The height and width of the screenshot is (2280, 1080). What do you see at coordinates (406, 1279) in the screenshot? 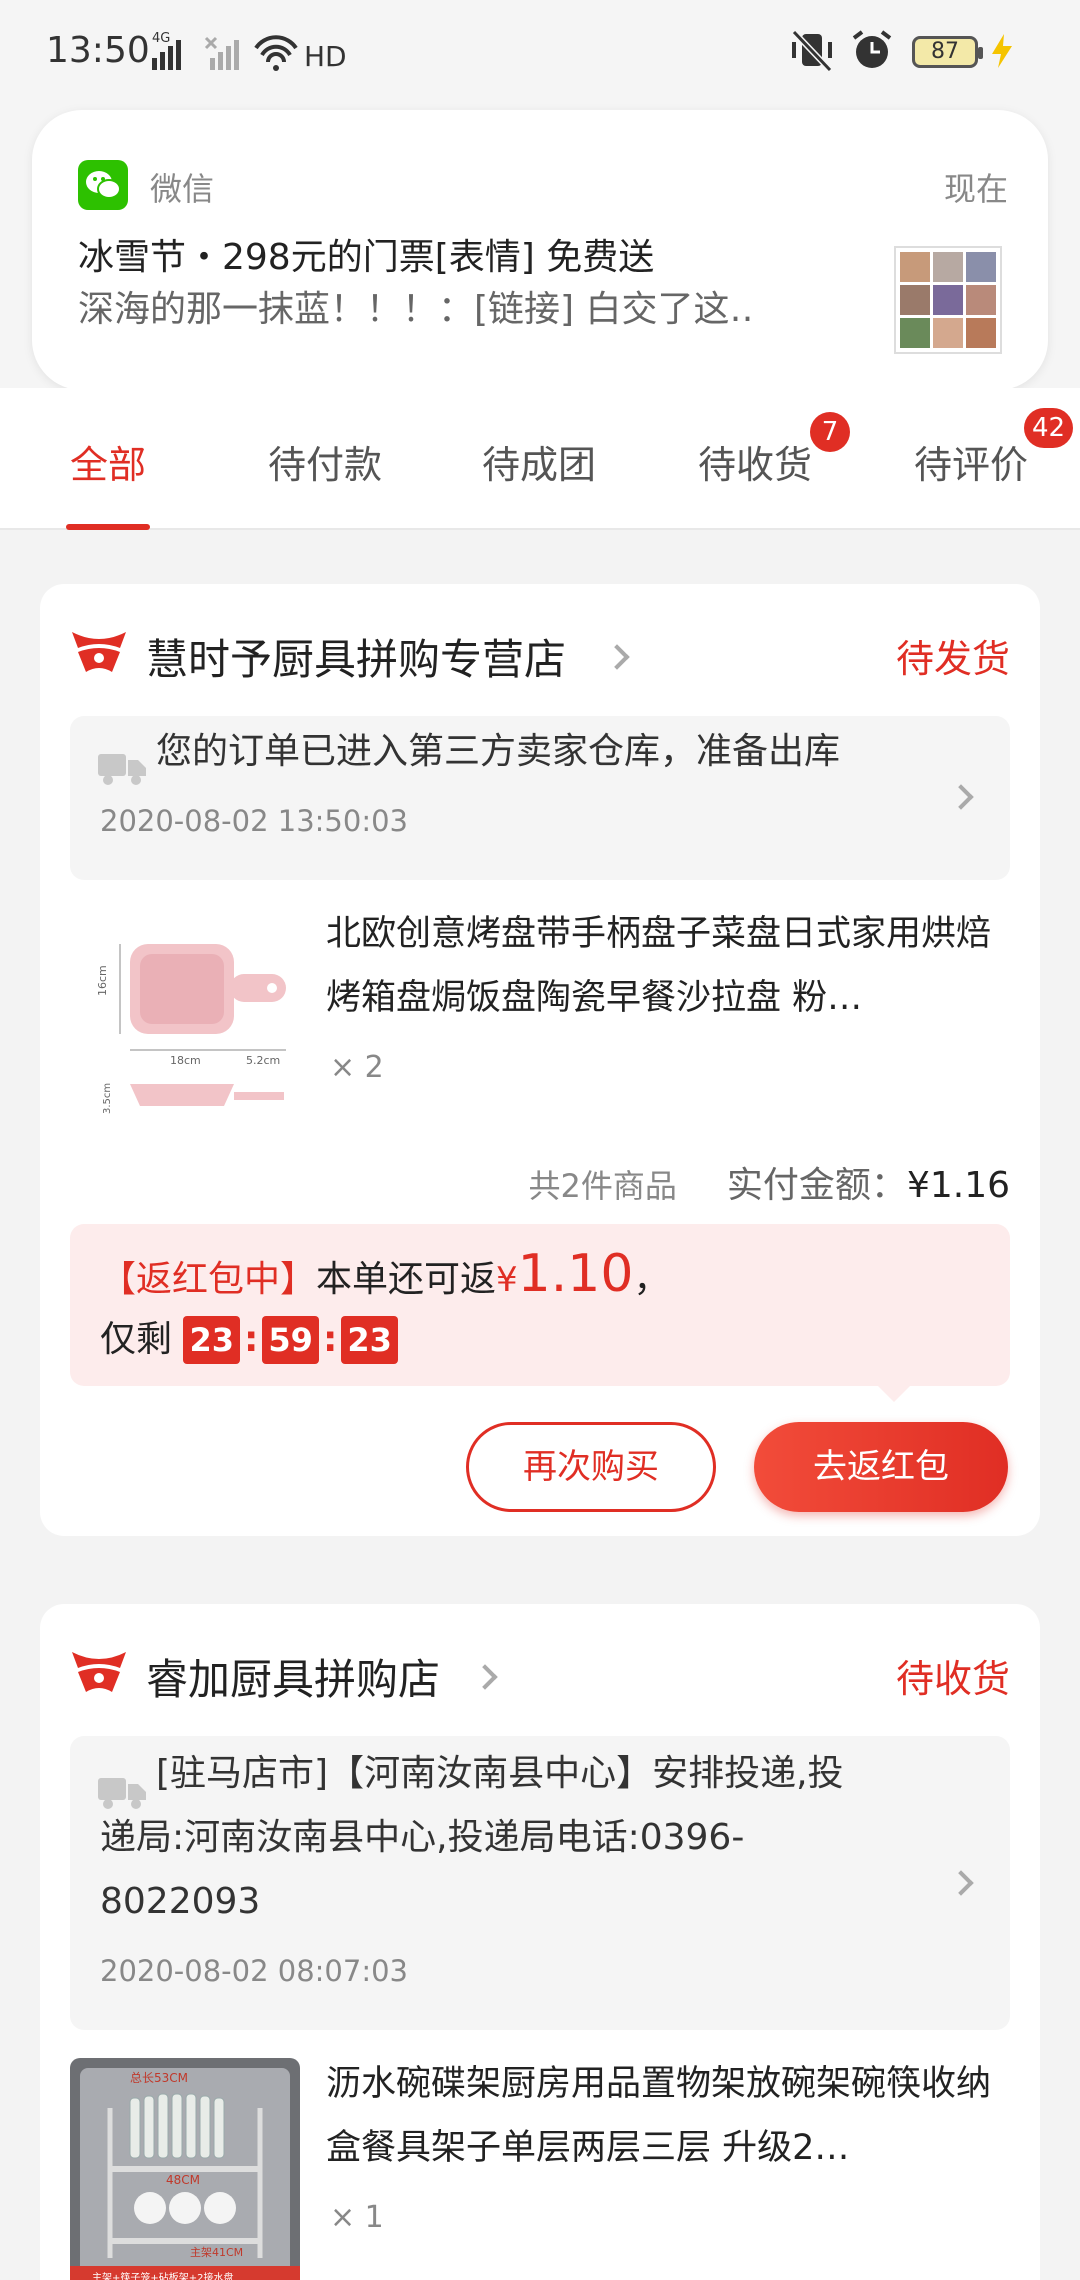
I see `redpacket-text: 本单还可返` at bounding box center [406, 1279].